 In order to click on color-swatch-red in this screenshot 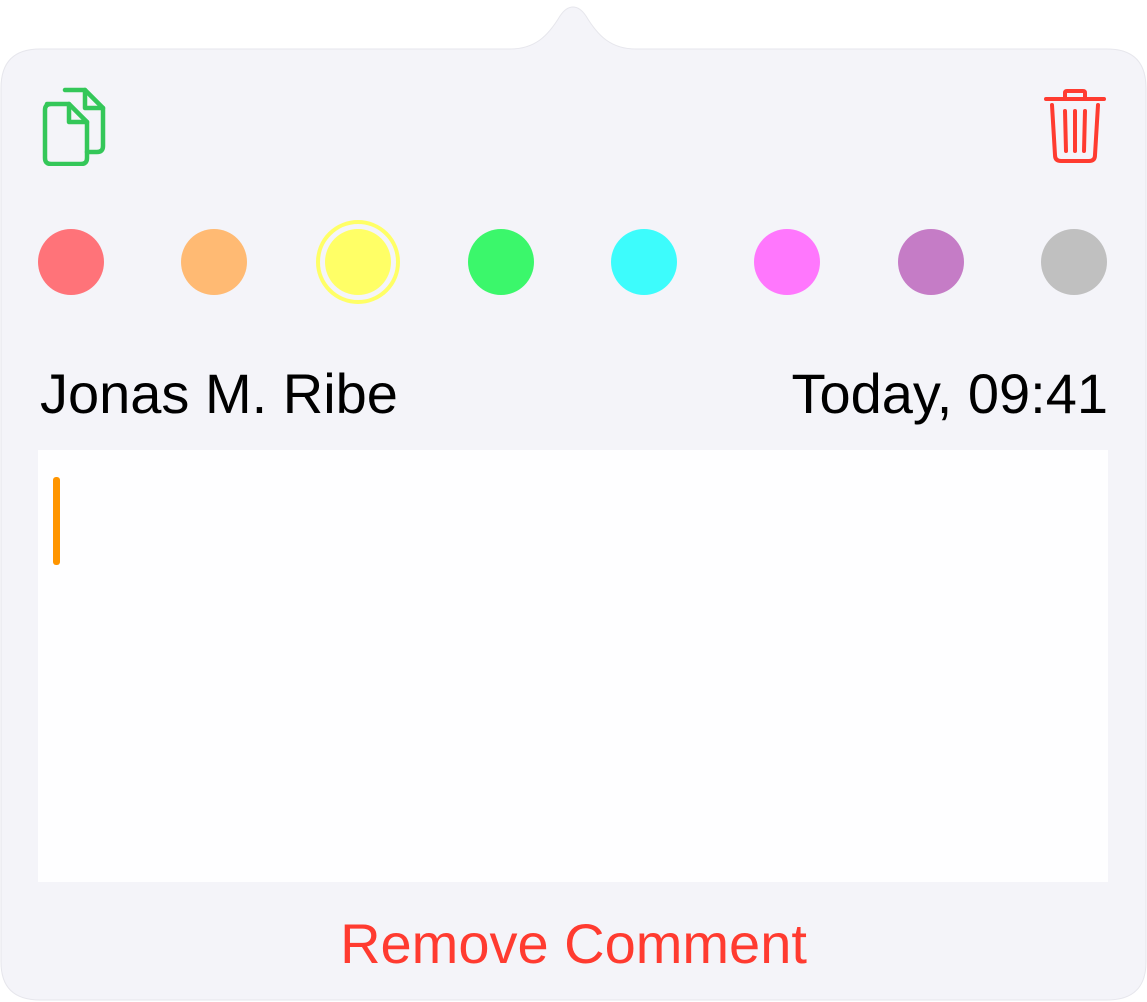, I will do `click(71, 262)`.